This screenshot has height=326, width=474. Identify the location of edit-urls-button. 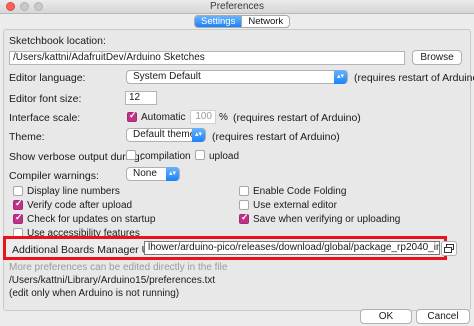
(449, 248).